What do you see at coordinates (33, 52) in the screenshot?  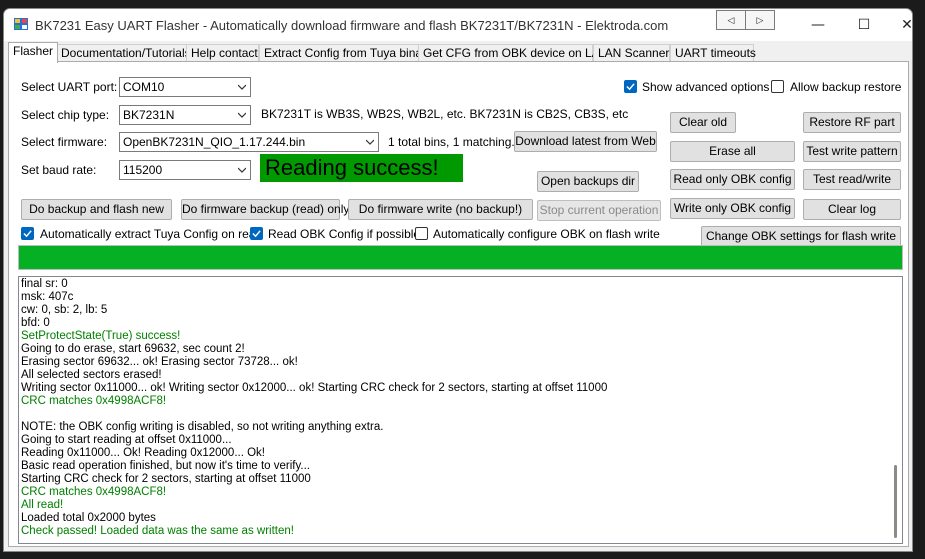 I see `tab-flasher: Flasher` at bounding box center [33, 52].